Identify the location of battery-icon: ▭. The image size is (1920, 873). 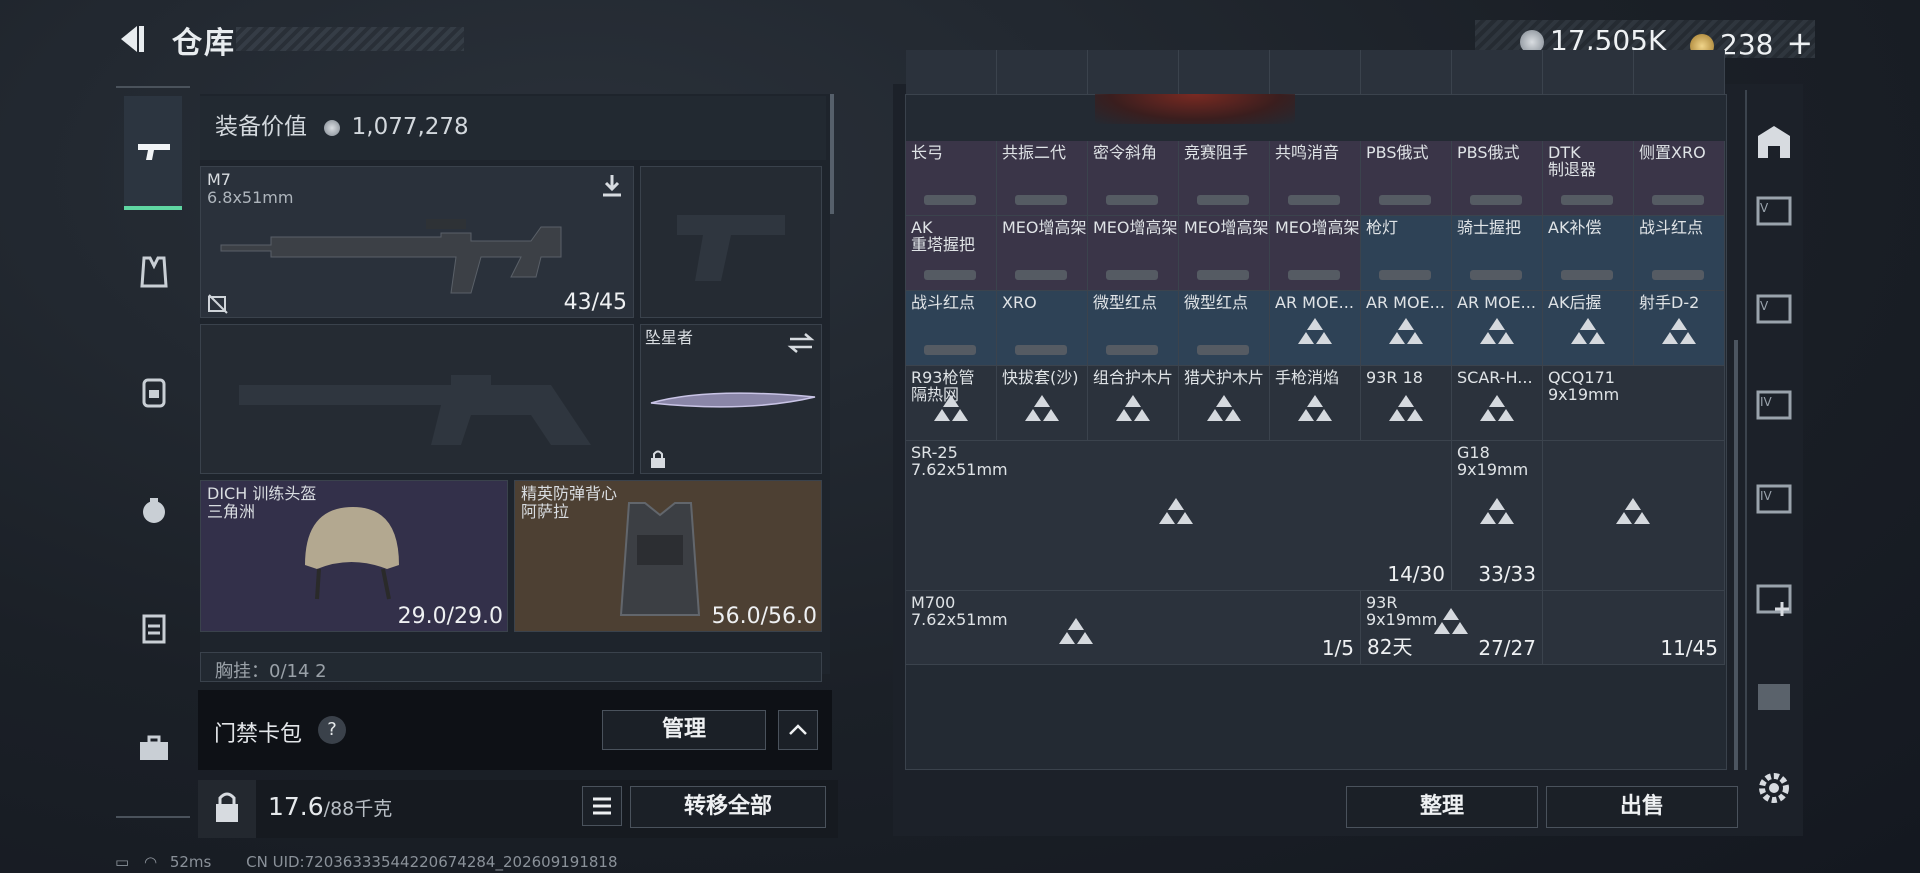
(122, 862).